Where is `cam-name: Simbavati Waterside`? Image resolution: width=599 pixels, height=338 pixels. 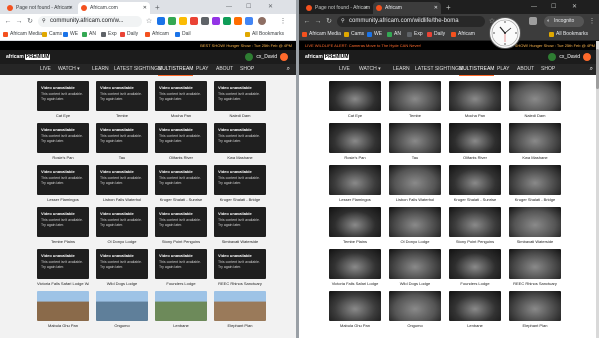 cam-name: Simbavati Waterside is located at coordinates (240, 241).